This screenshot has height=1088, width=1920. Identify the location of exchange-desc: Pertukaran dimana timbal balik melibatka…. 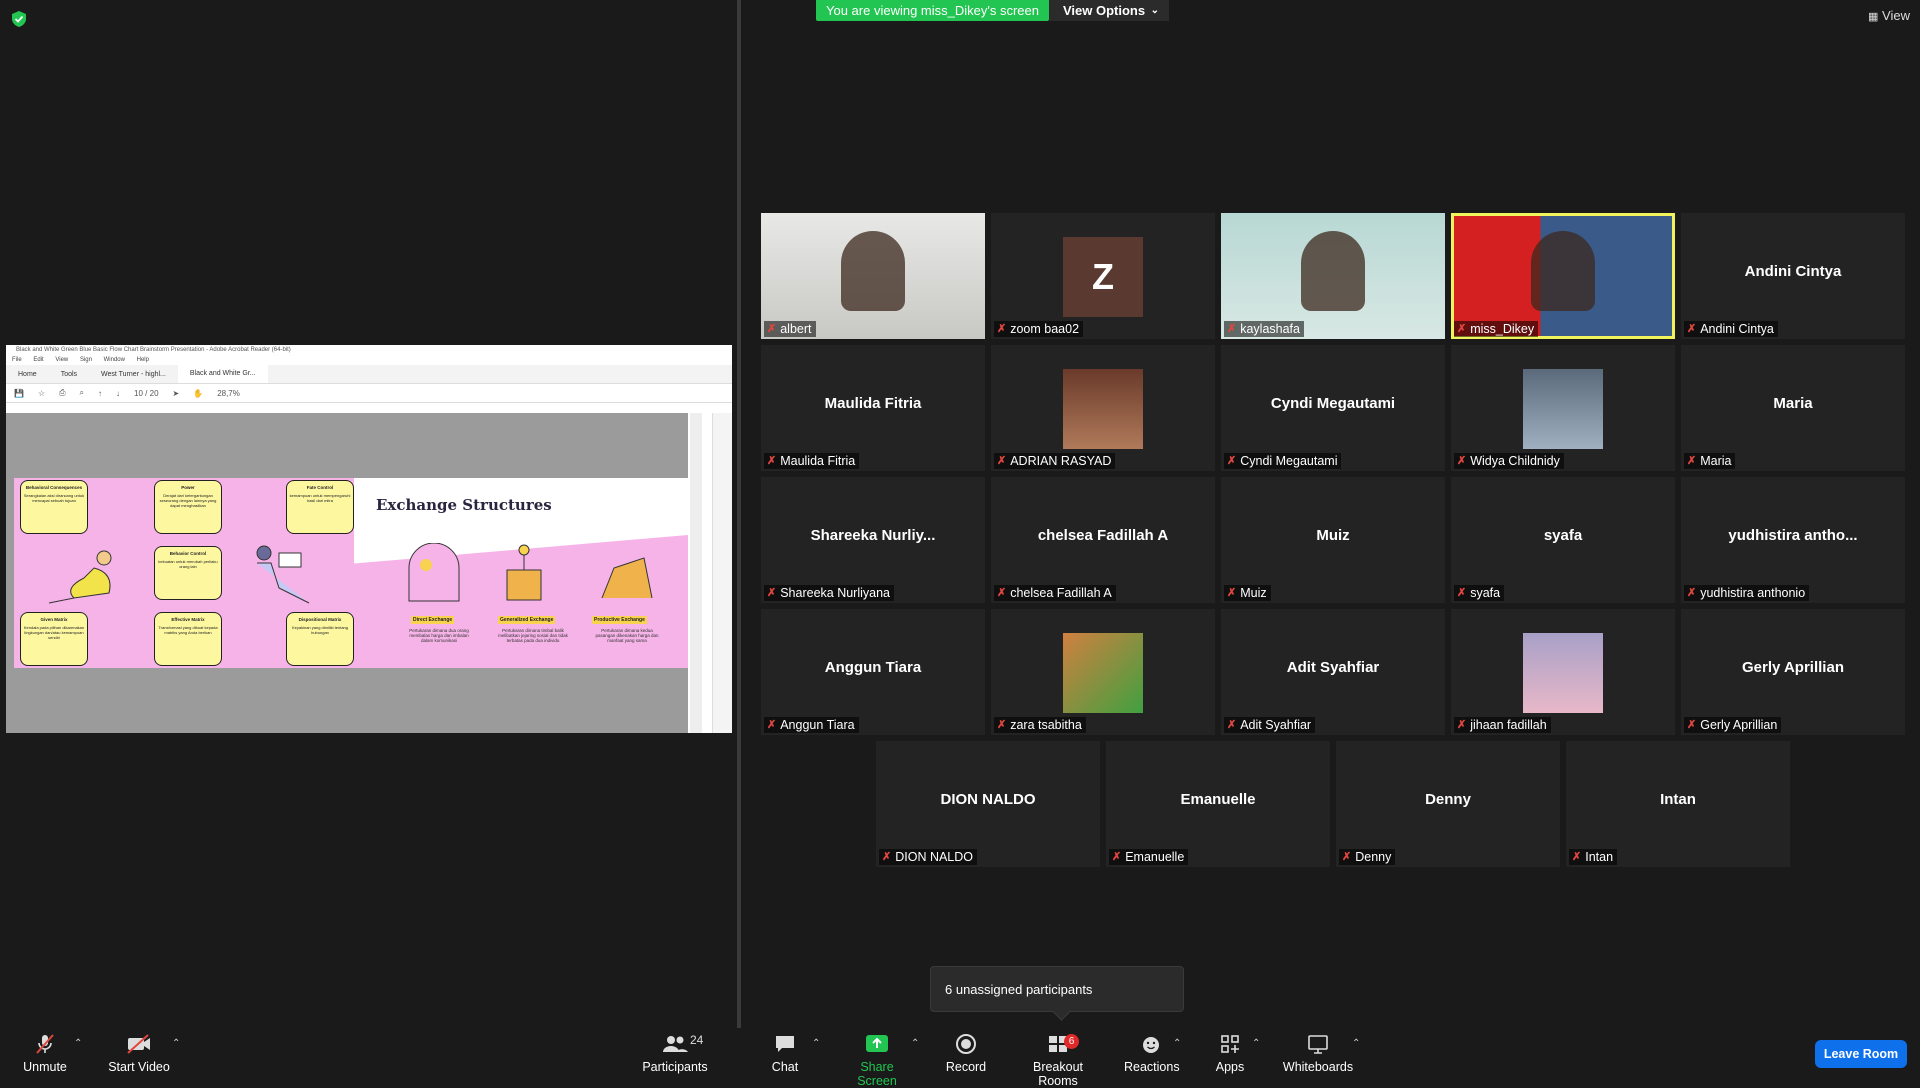
(533, 635).